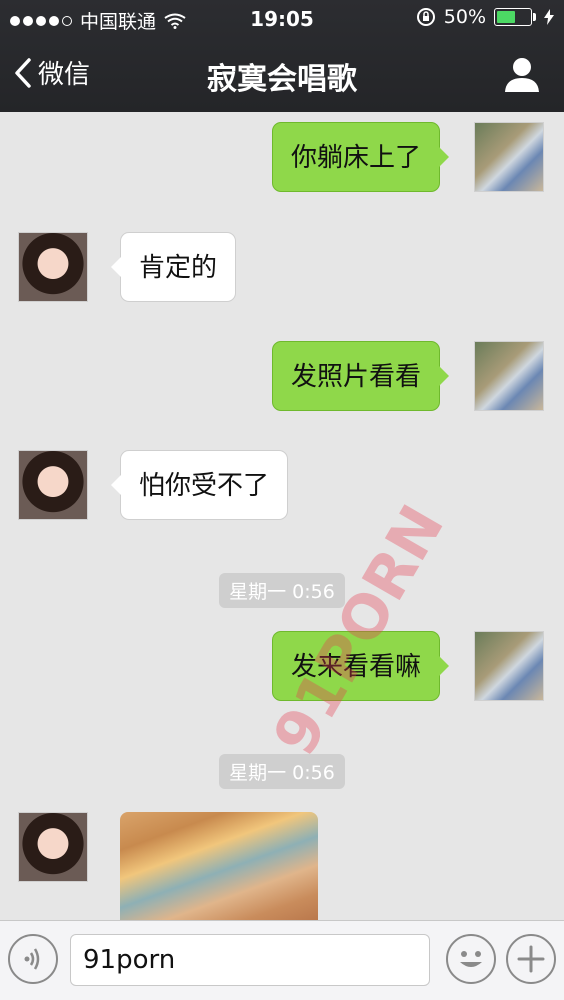 This screenshot has width=564, height=1000. What do you see at coordinates (425, 17) in the screenshot?
I see `rotation-lock-icon` at bounding box center [425, 17].